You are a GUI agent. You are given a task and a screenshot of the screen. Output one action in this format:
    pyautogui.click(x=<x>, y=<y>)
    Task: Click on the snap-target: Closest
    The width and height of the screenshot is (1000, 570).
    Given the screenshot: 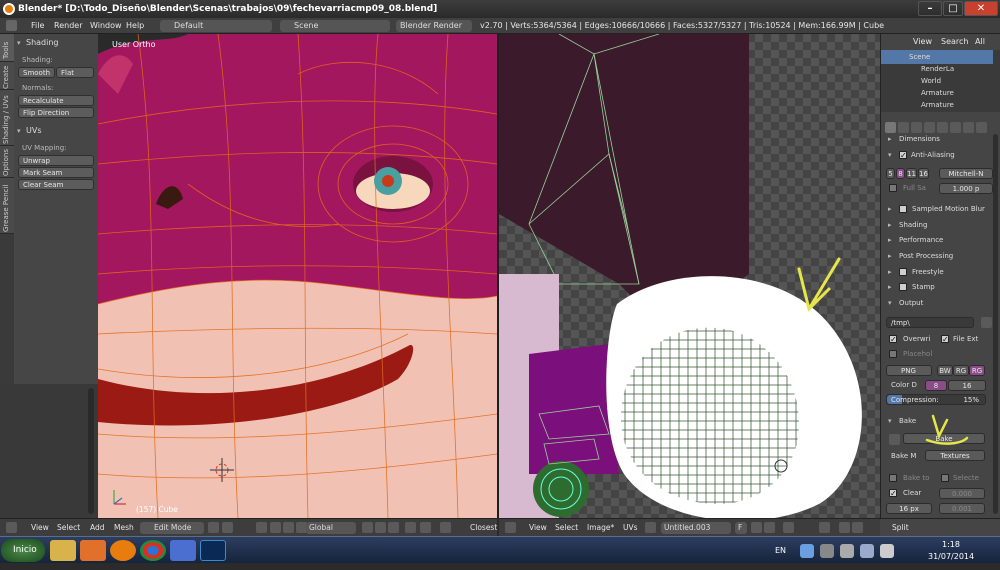 What is the action you would take?
    pyautogui.click(x=483, y=528)
    